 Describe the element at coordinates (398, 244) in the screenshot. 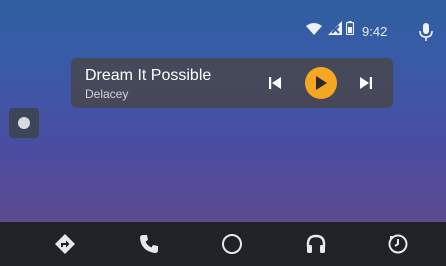

I see `recent-icon` at that location.